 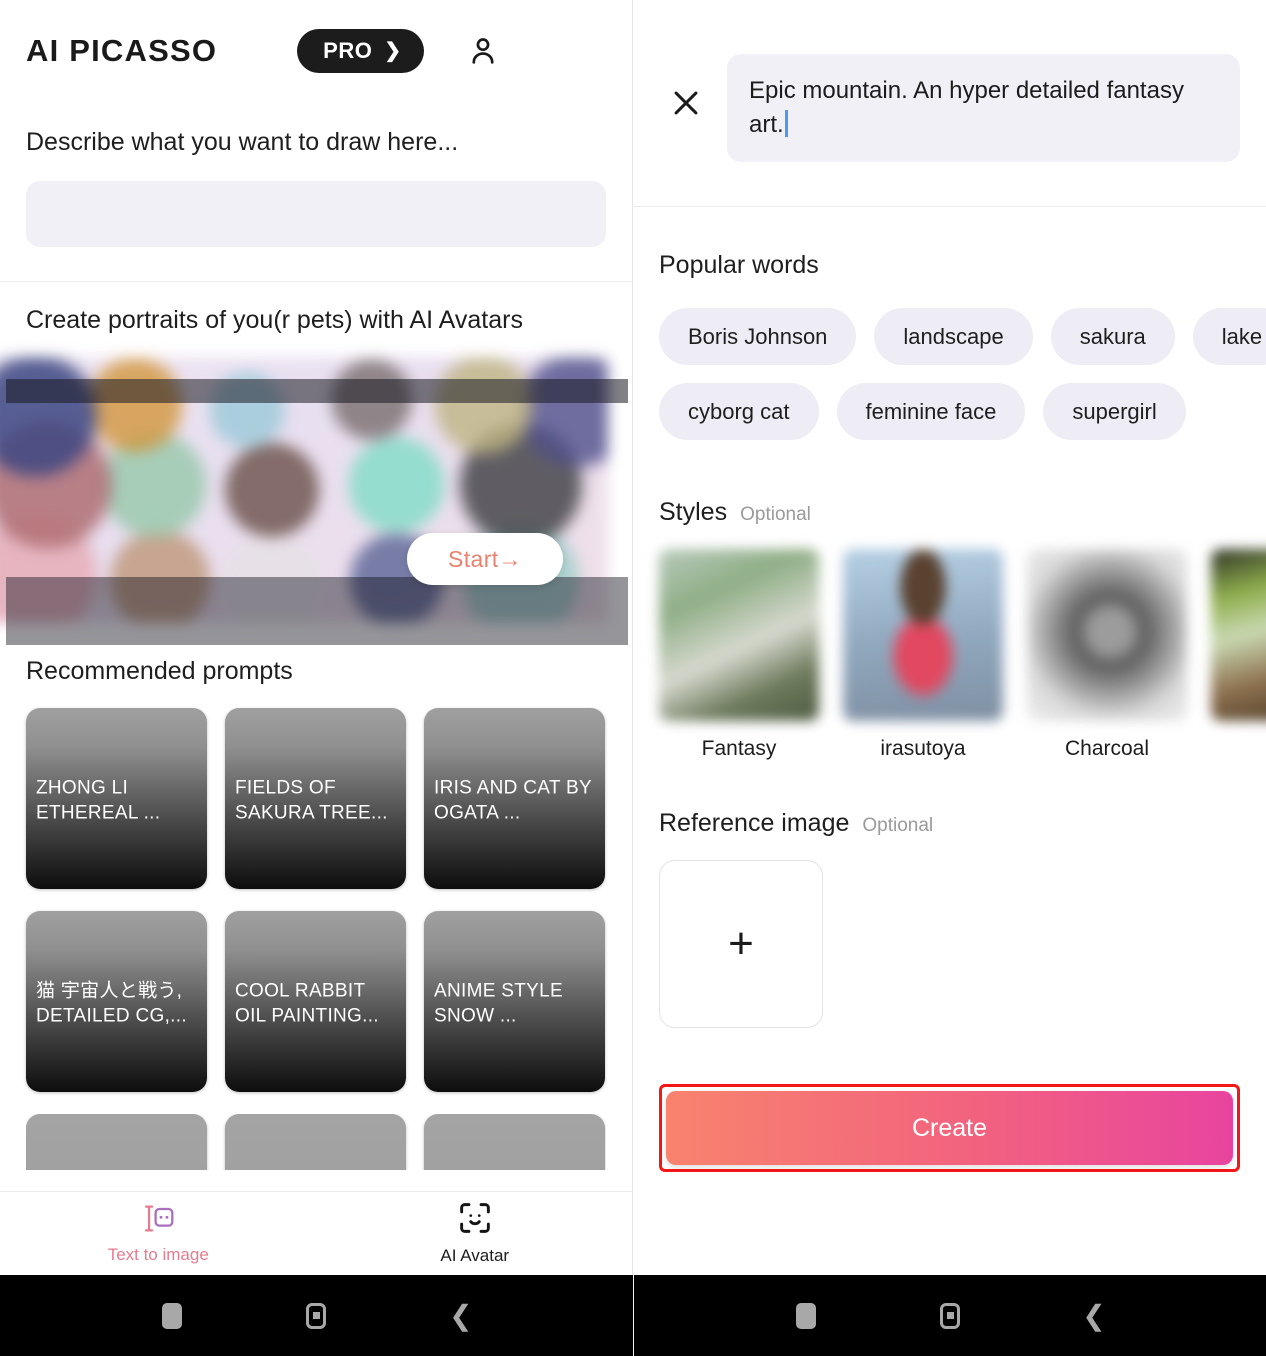 I want to click on nav-label: Text to image, so click(x=158, y=1254).